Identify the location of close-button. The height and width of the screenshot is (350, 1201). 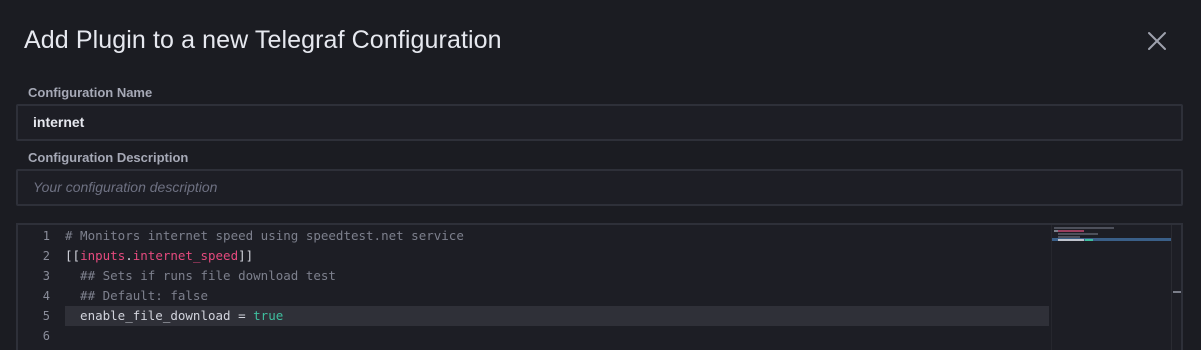
(1157, 41).